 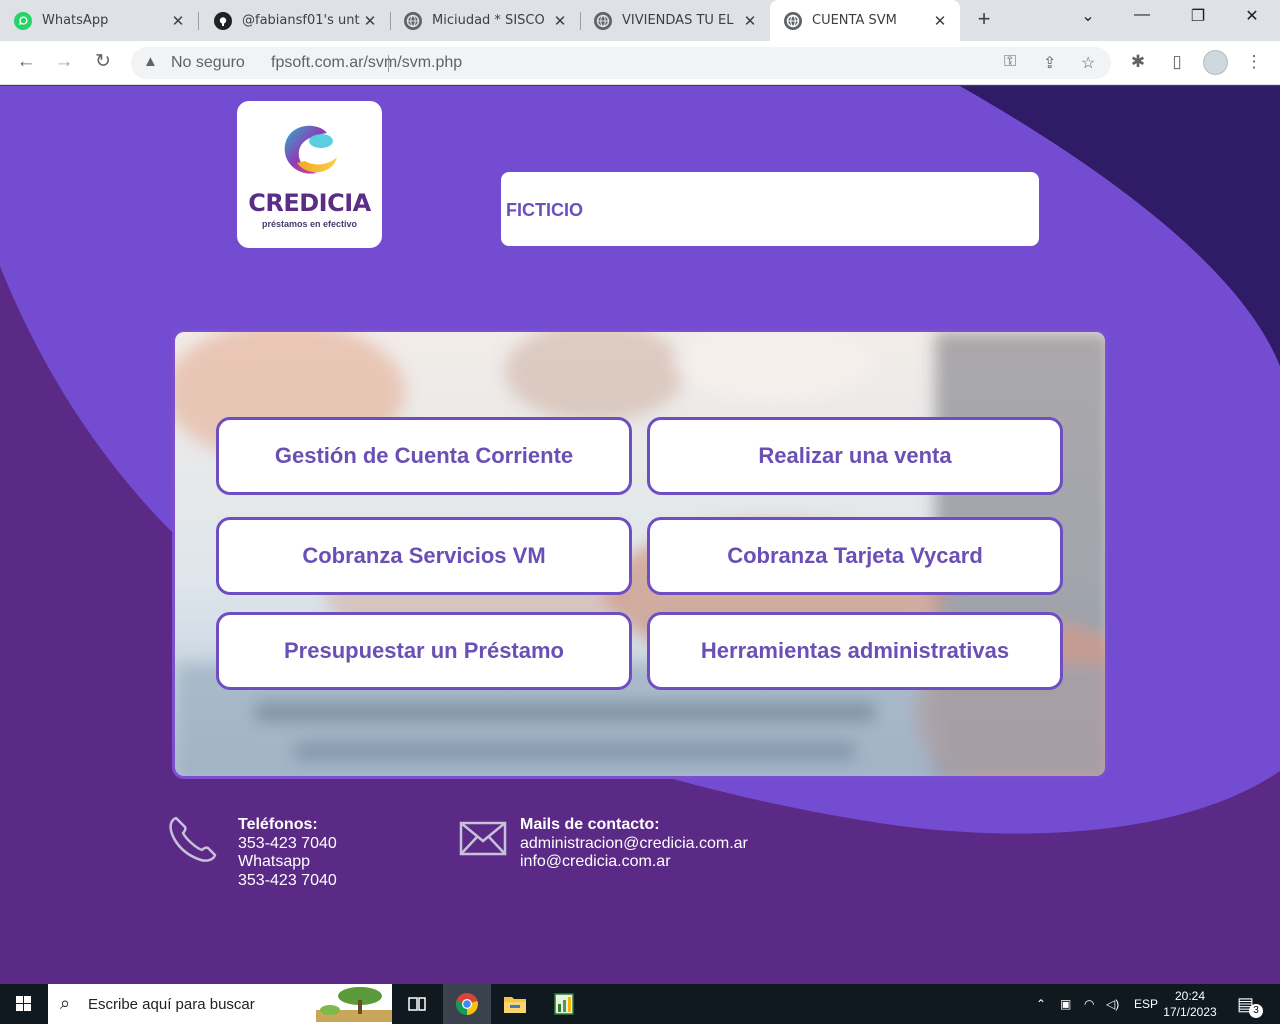 What do you see at coordinates (310, 149) in the screenshot?
I see `credicia-logo-mark` at bounding box center [310, 149].